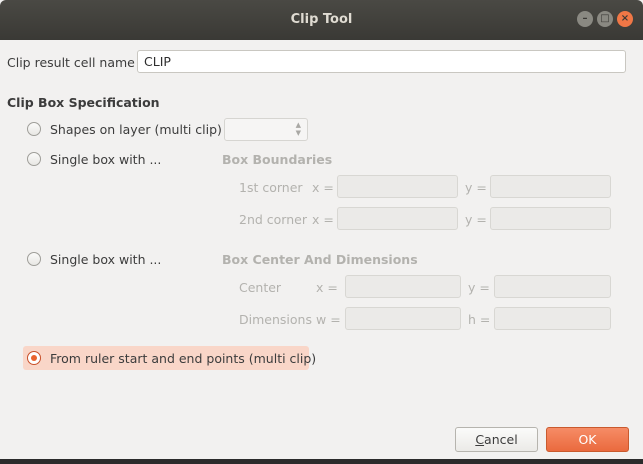  Describe the element at coordinates (273, 219) in the screenshot. I see `second-corner-label: 2nd corner` at that location.